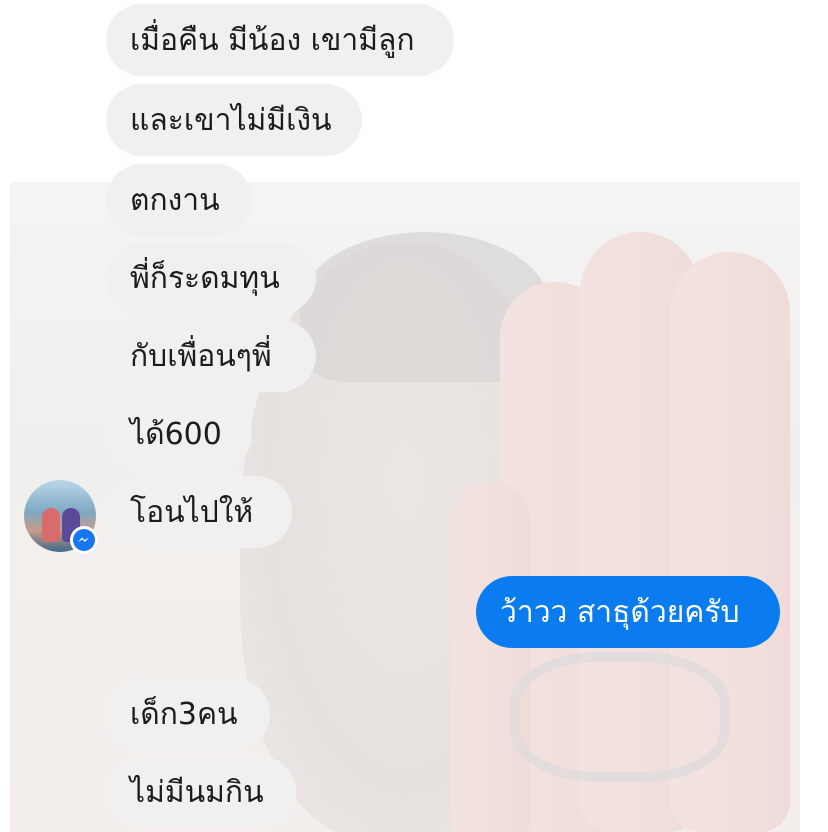  What do you see at coordinates (192, 512) in the screenshot?
I see `message-text: โอนไปให้` at bounding box center [192, 512].